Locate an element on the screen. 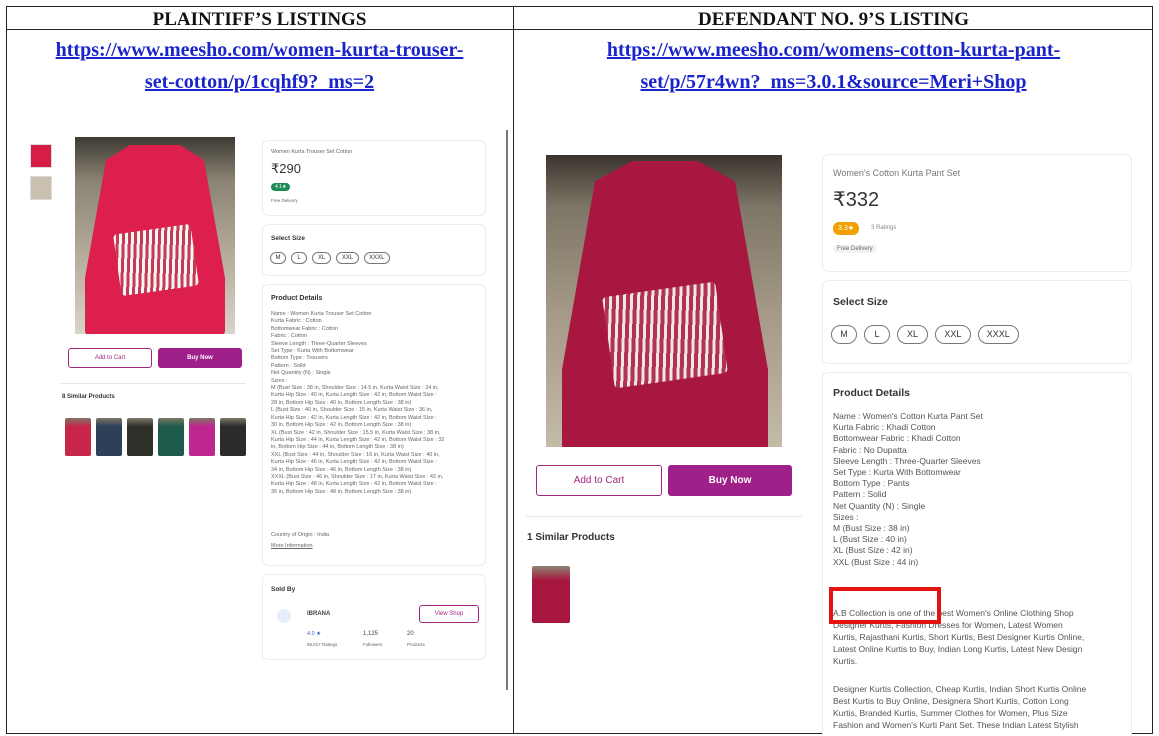 Image resolution: width=1159 pixels, height=736 pixels. defendant-url-line-2: set/p/57r4wn?_ms=3.0.1&source=Meri+Shop is located at coordinates (833, 82).